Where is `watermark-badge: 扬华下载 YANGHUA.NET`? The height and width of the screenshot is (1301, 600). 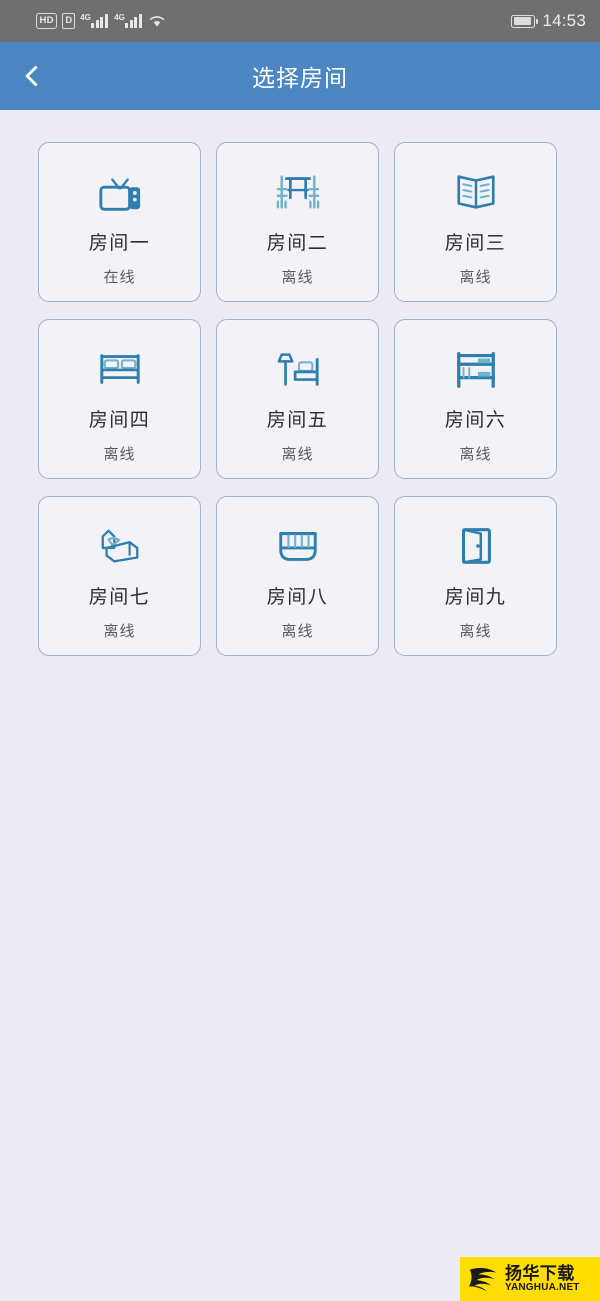
watermark-badge: 扬华下载 YANGHUA.NET is located at coordinates (530, 1279).